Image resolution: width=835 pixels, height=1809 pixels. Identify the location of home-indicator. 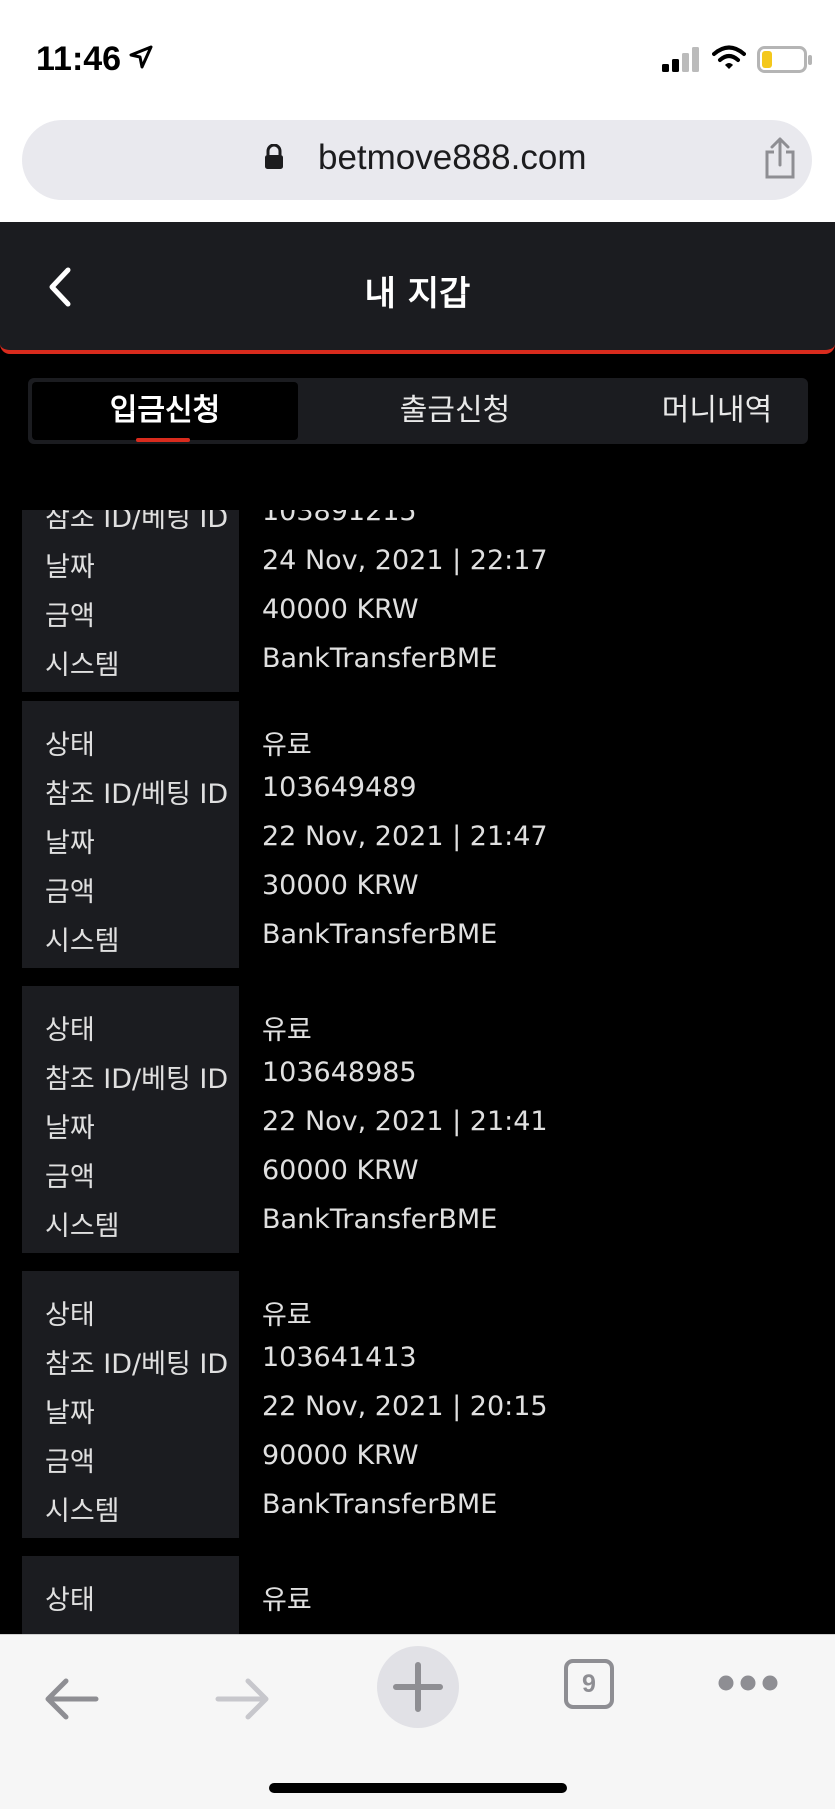
(418, 1788).